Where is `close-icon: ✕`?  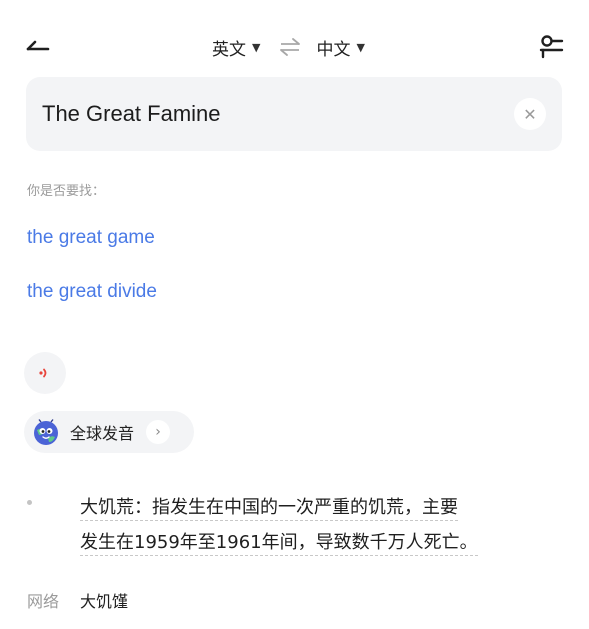 close-icon: ✕ is located at coordinates (530, 114).